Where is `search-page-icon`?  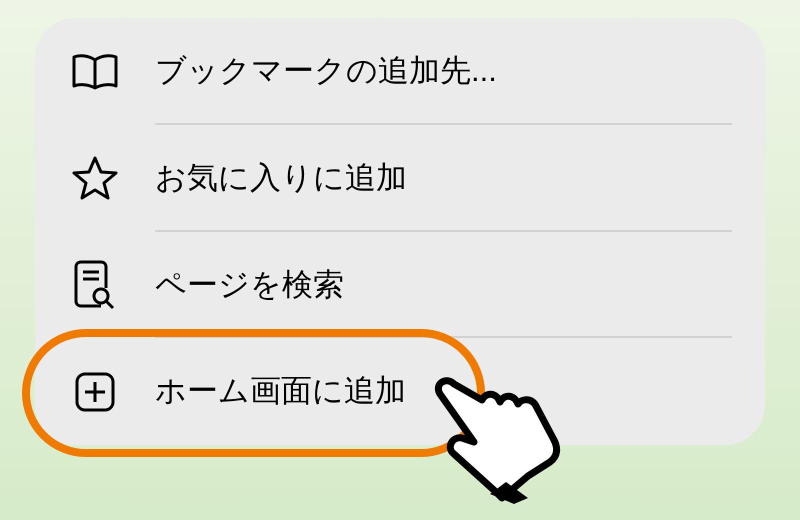 search-page-icon is located at coordinates (95, 285).